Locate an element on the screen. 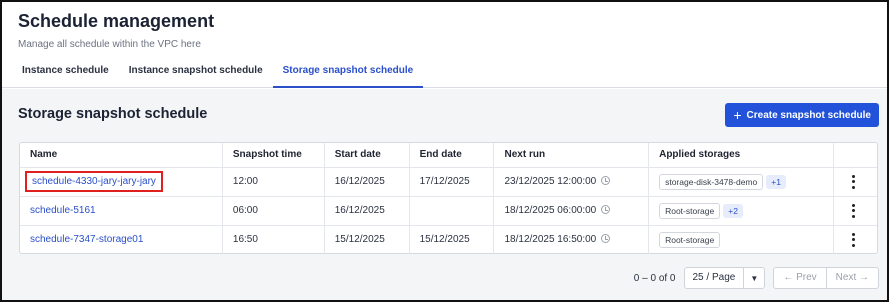 Image resolution: width=889 pixels, height=302 pixels. create-snapshot-schedule-button: + Create snapshot schedule is located at coordinates (802, 115).